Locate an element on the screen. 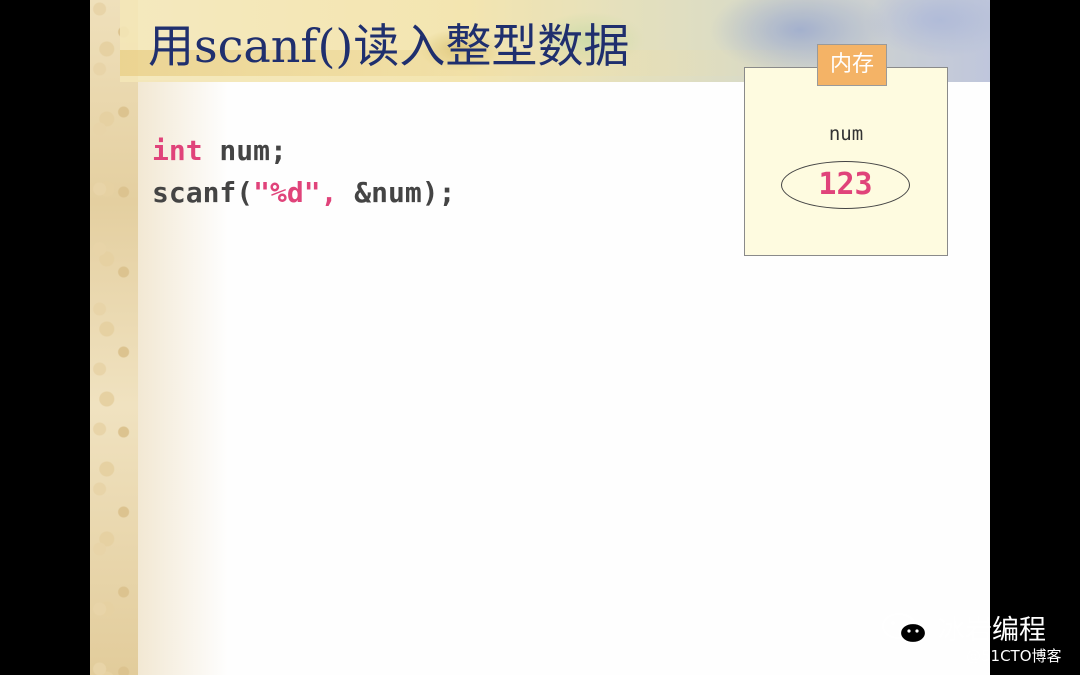 The image size is (1080, 675). code-line-2-prefix: scanf( is located at coordinates (203, 192).